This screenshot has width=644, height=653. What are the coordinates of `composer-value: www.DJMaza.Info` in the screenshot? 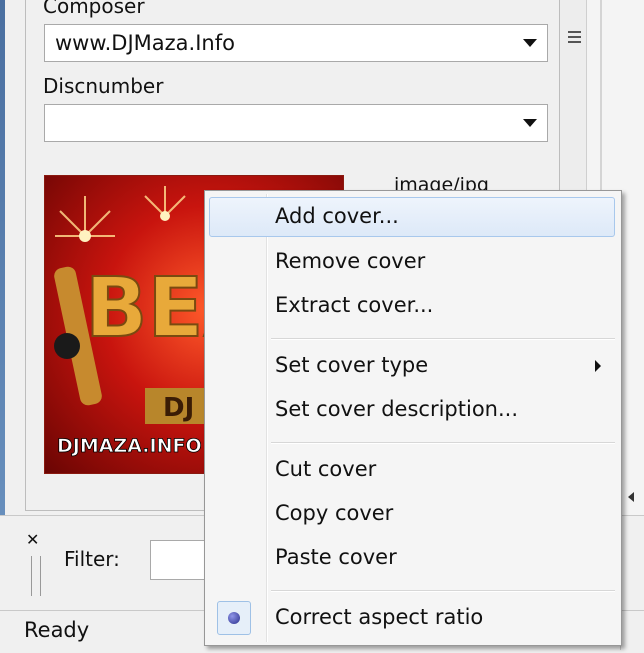 It's located at (145, 43).